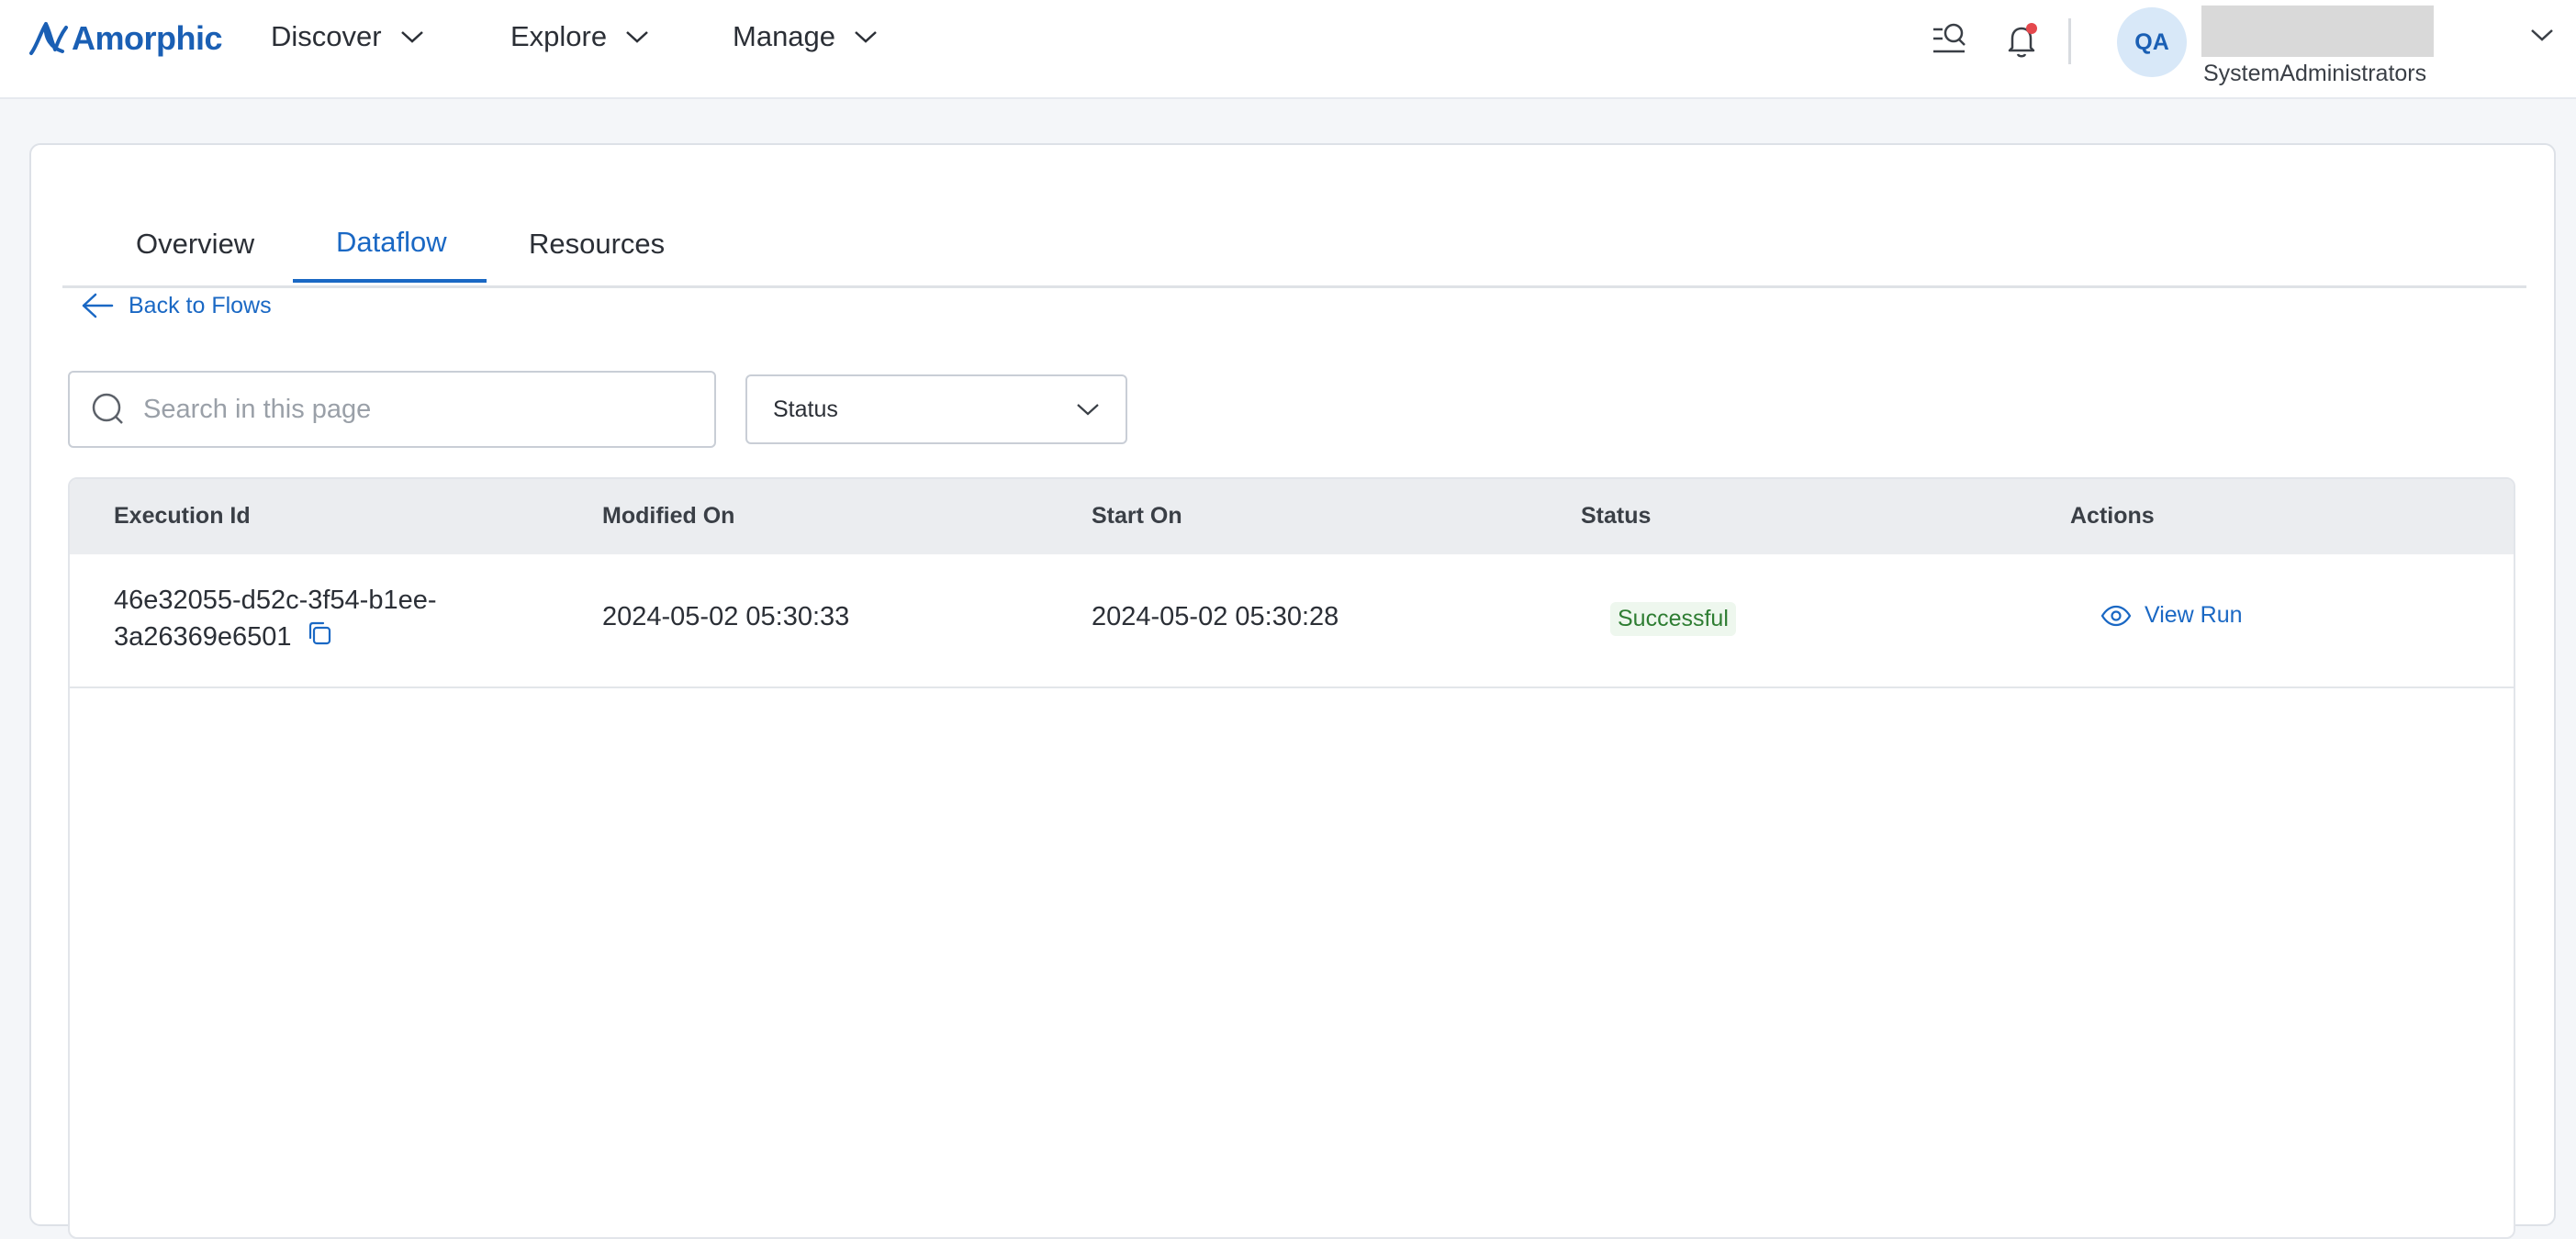  Describe the element at coordinates (2069, 41) in the screenshot. I see `header-divider` at that location.